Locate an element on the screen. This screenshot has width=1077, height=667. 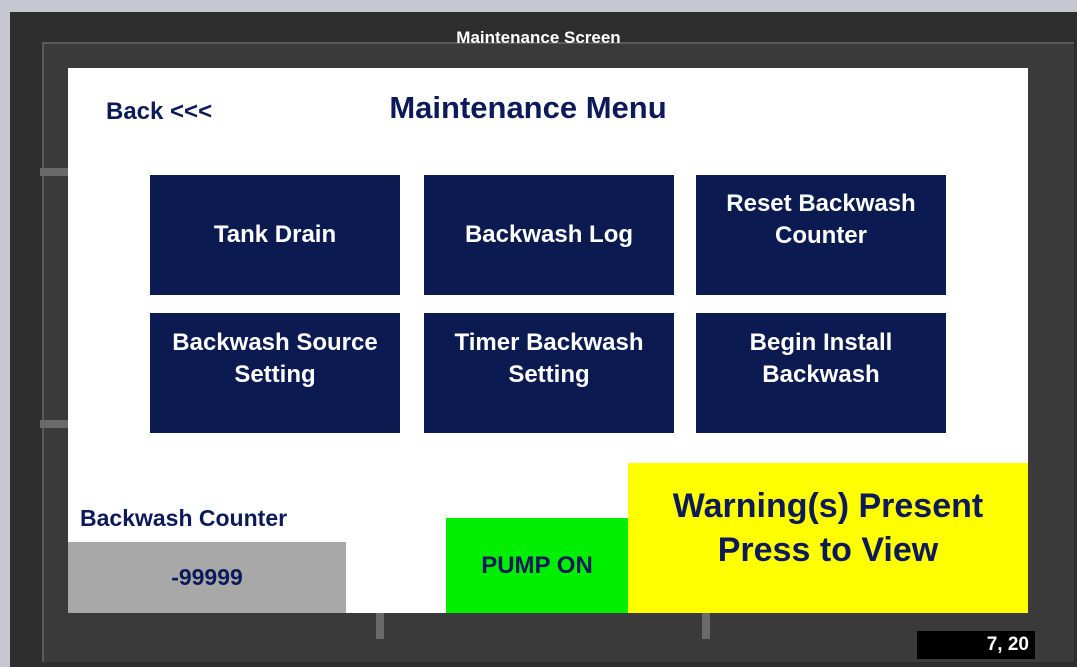
backwash-counter-label: Backwash Counter is located at coordinates (184, 518).